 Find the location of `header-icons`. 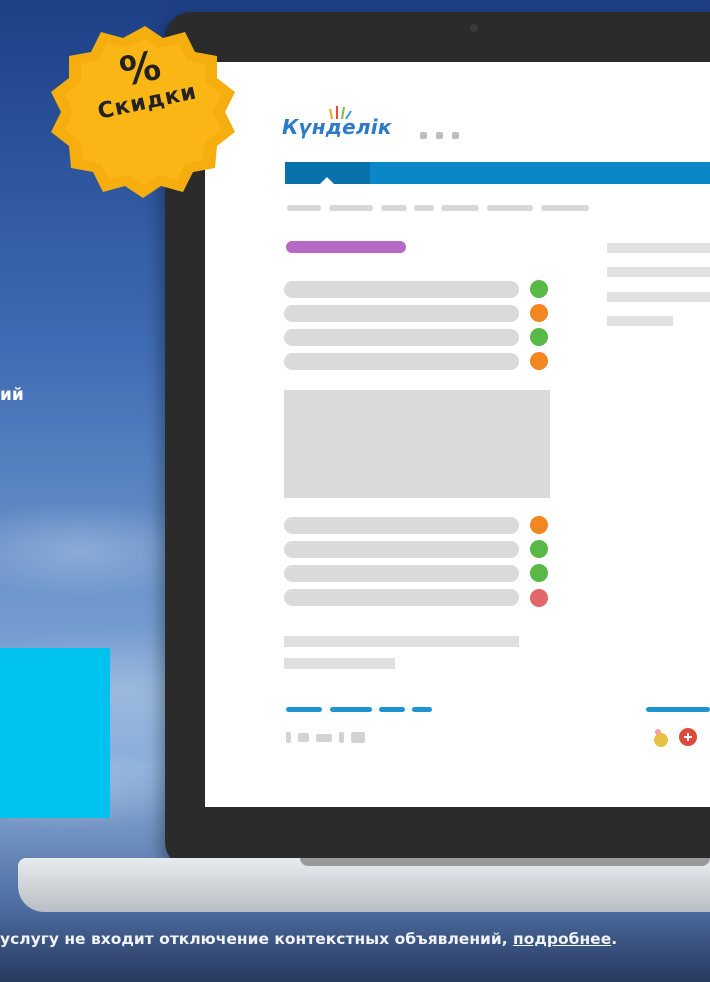

header-icons is located at coordinates (439, 135).